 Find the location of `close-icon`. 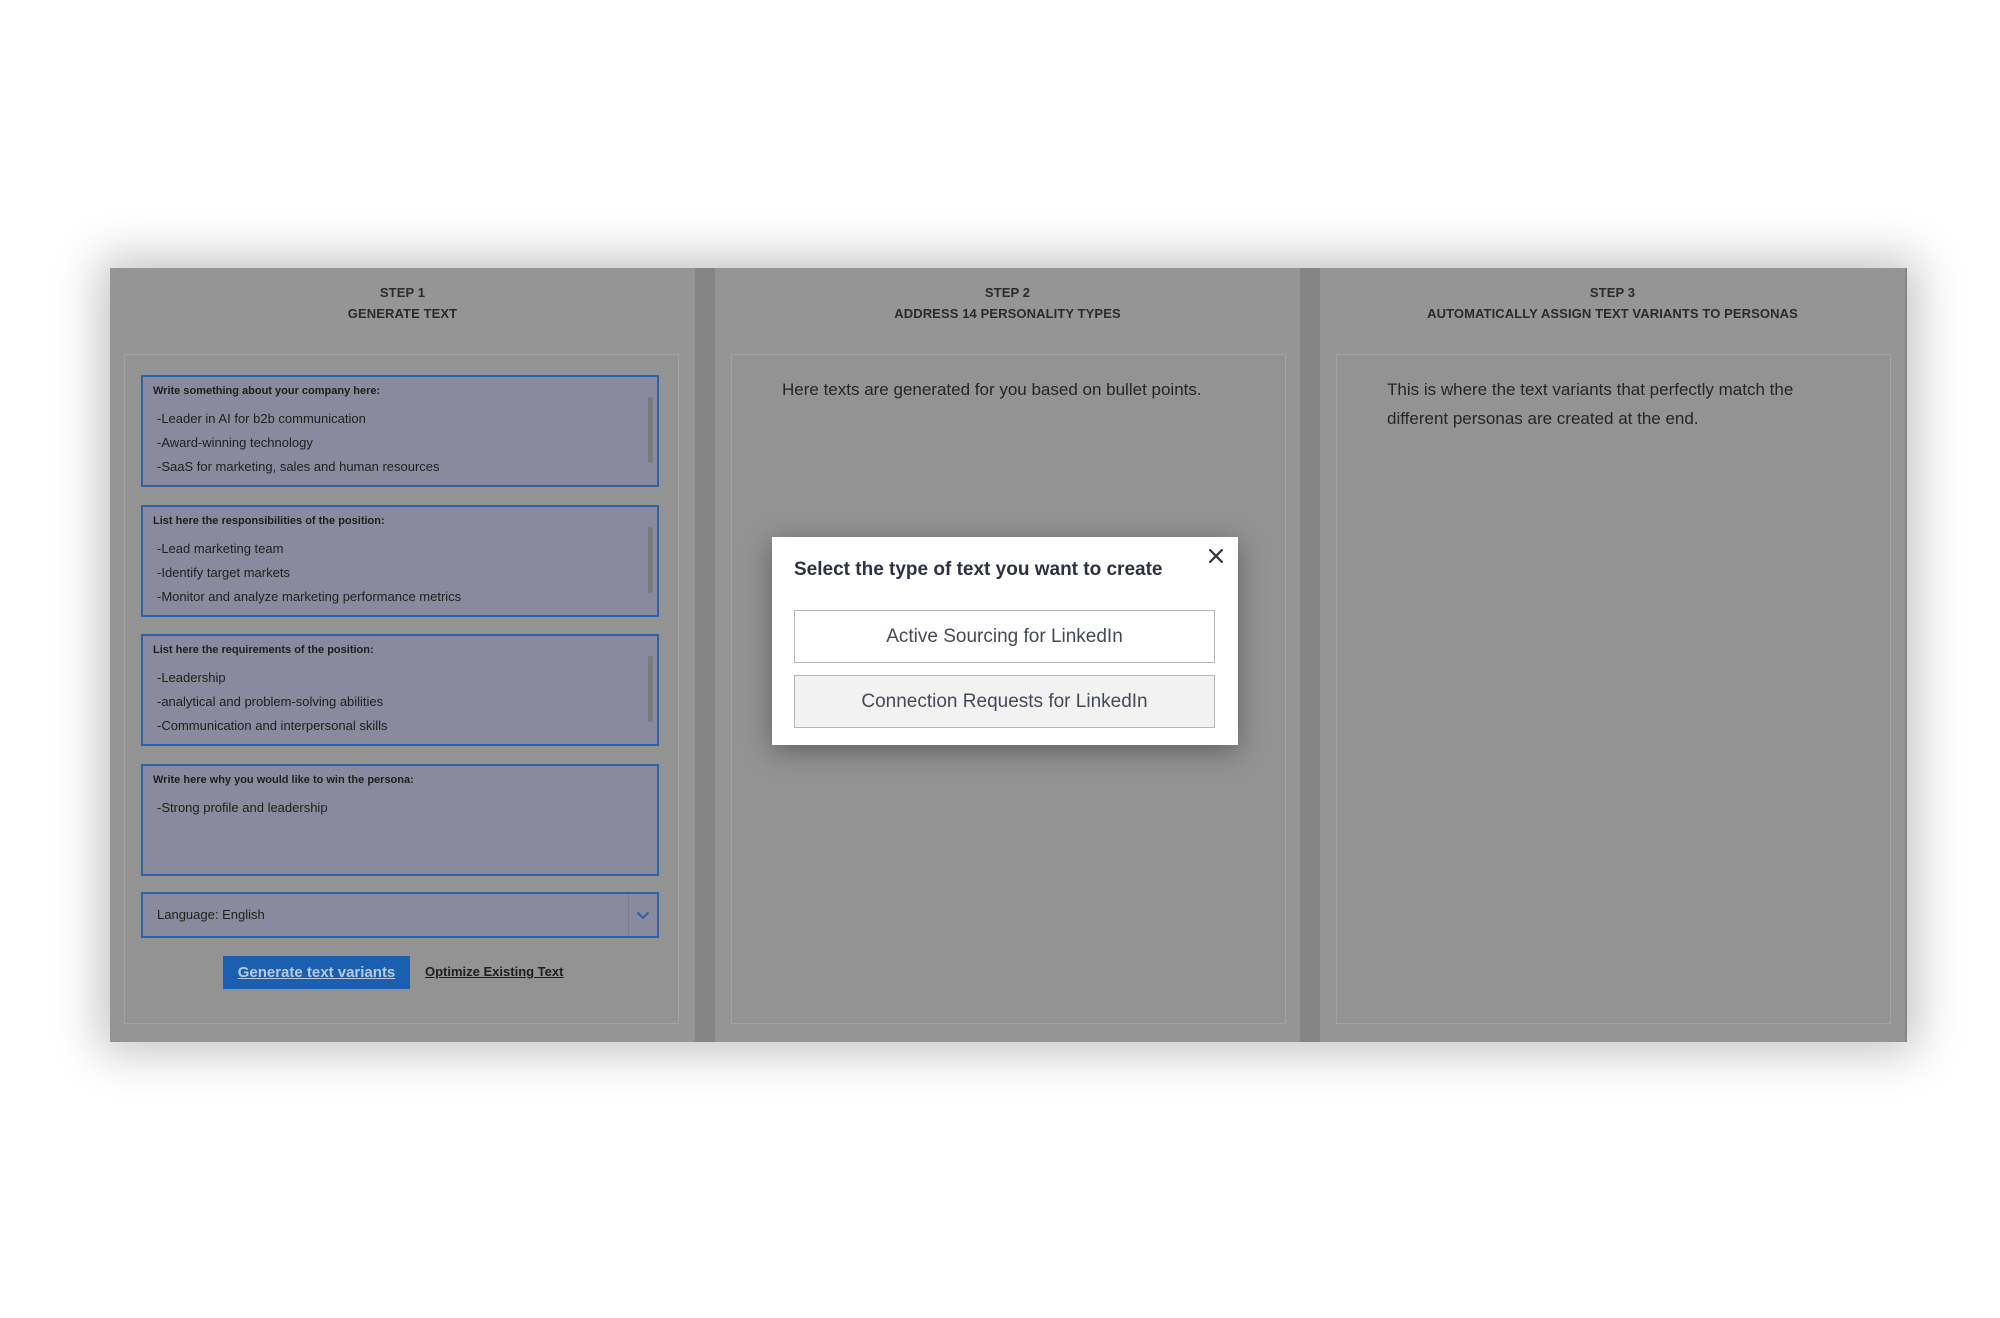

close-icon is located at coordinates (1216, 556).